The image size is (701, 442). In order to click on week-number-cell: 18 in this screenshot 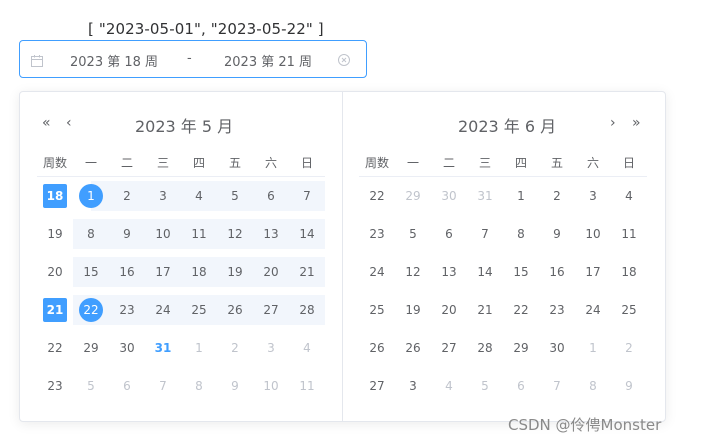, I will do `click(55, 196)`.